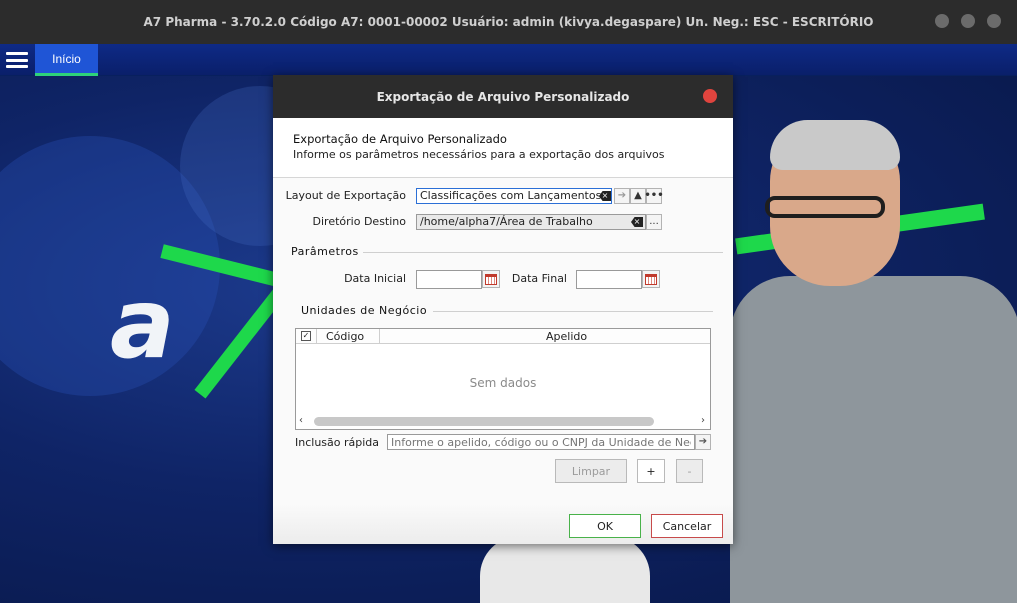 This screenshot has width=1017, height=603. I want to click on dir-field: /home/alpha7/Área de Trabalho, so click(531, 222).